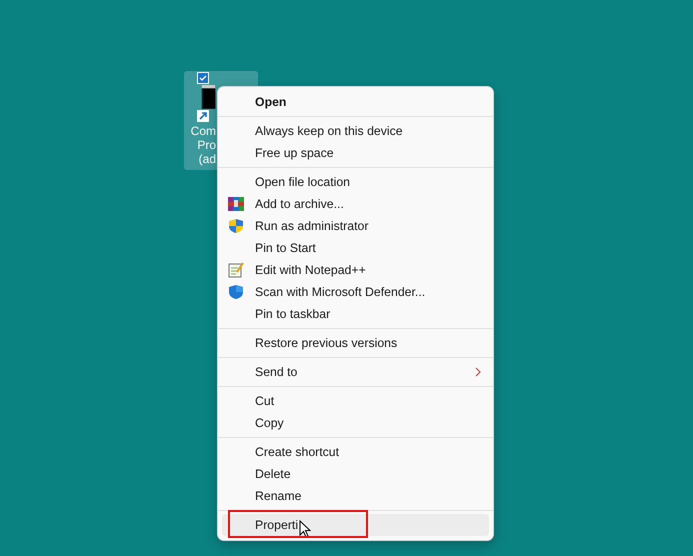  I want to click on item-label: Rename, so click(278, 496).